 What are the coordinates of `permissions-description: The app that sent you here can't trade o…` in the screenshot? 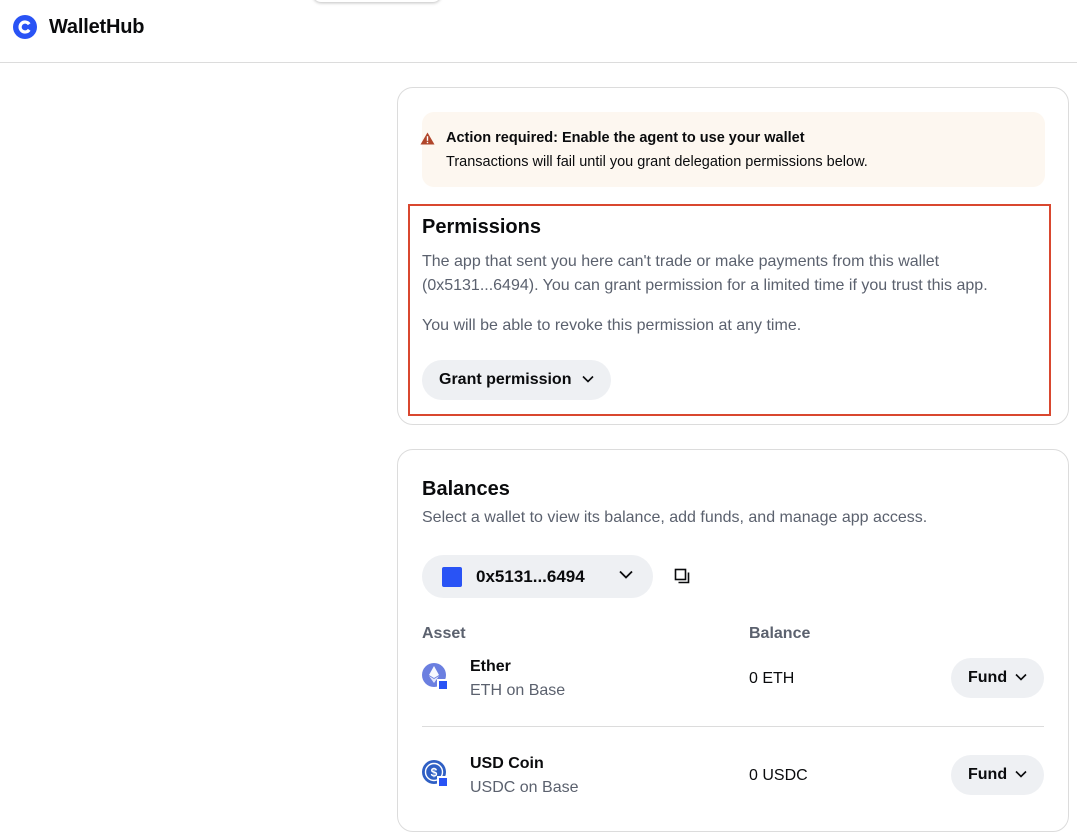 It's located at (705, 273).